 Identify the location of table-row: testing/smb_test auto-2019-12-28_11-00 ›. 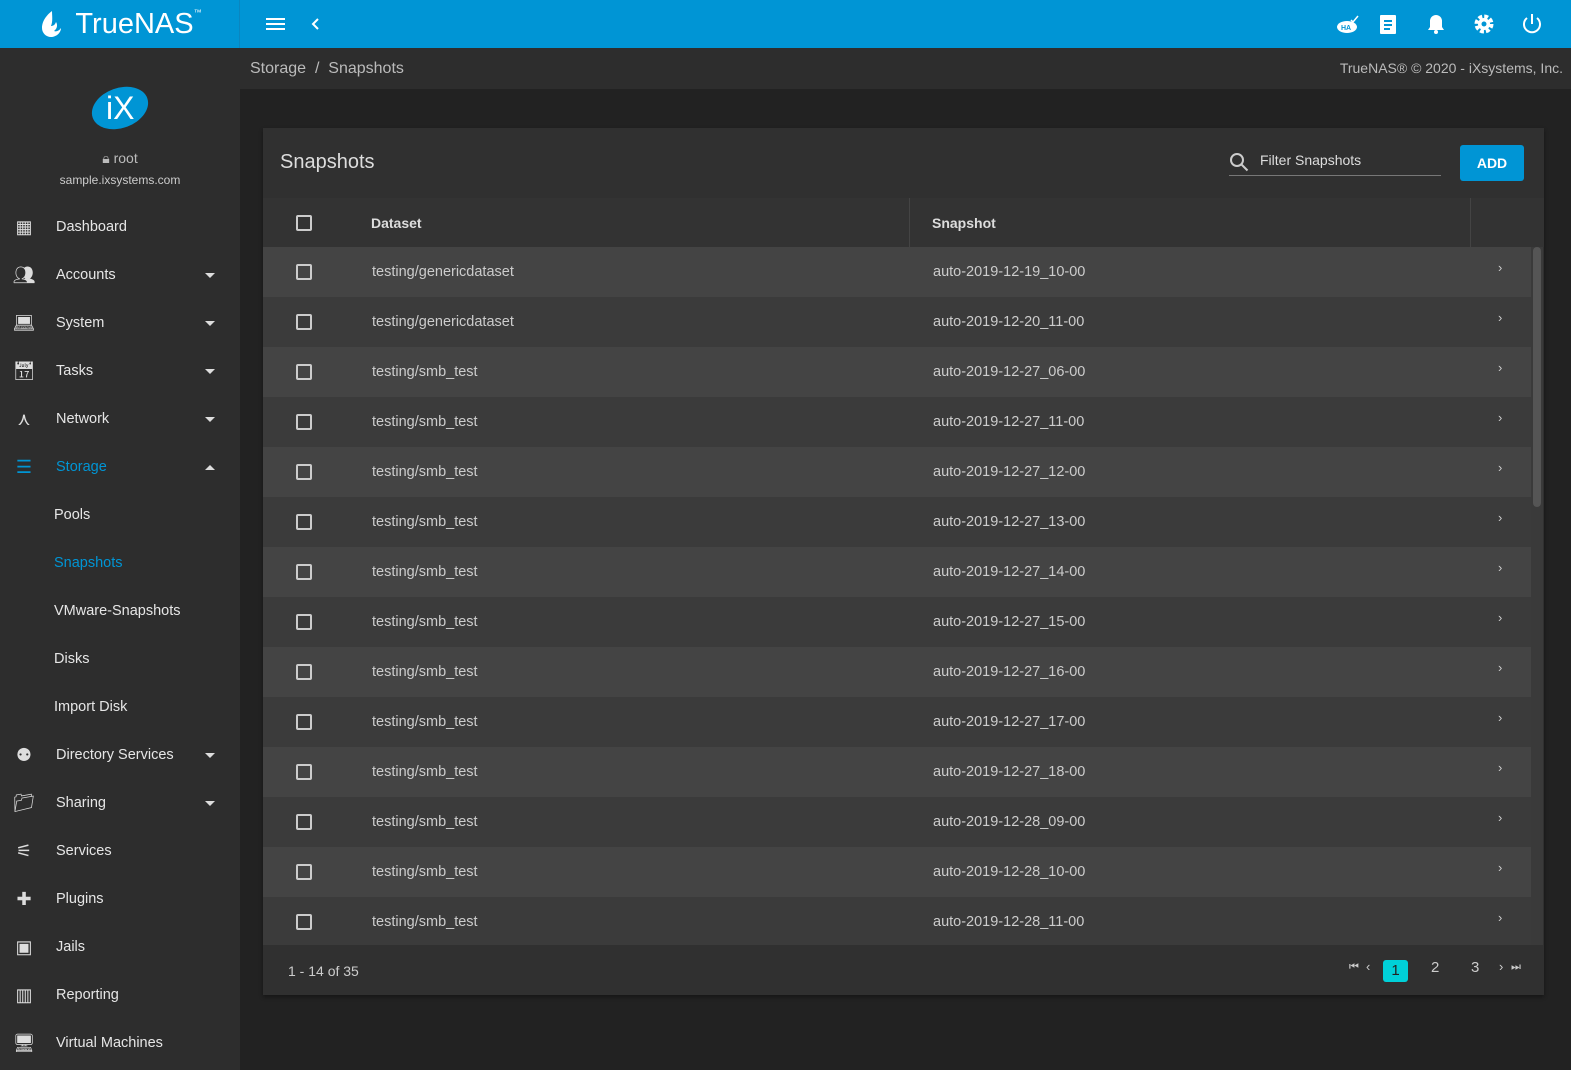
(897, 921).